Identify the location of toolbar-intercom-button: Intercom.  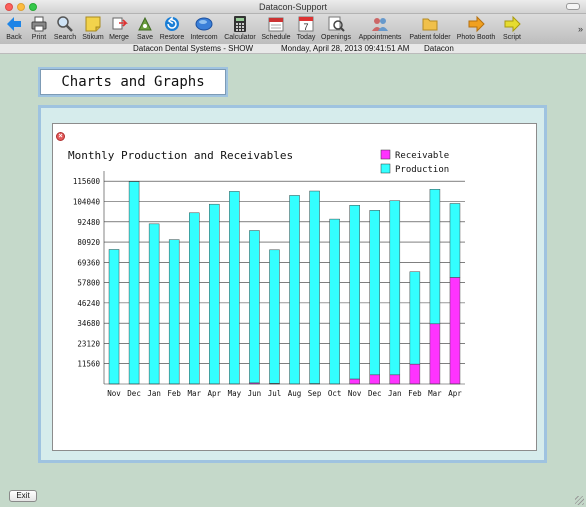
(204, 28).